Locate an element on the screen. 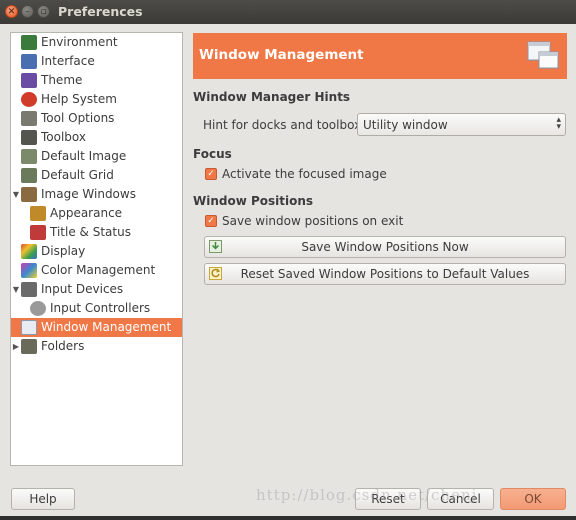 This screenshot has height=520, width=576. tool-options-icon is located at coordinates (29, 118).